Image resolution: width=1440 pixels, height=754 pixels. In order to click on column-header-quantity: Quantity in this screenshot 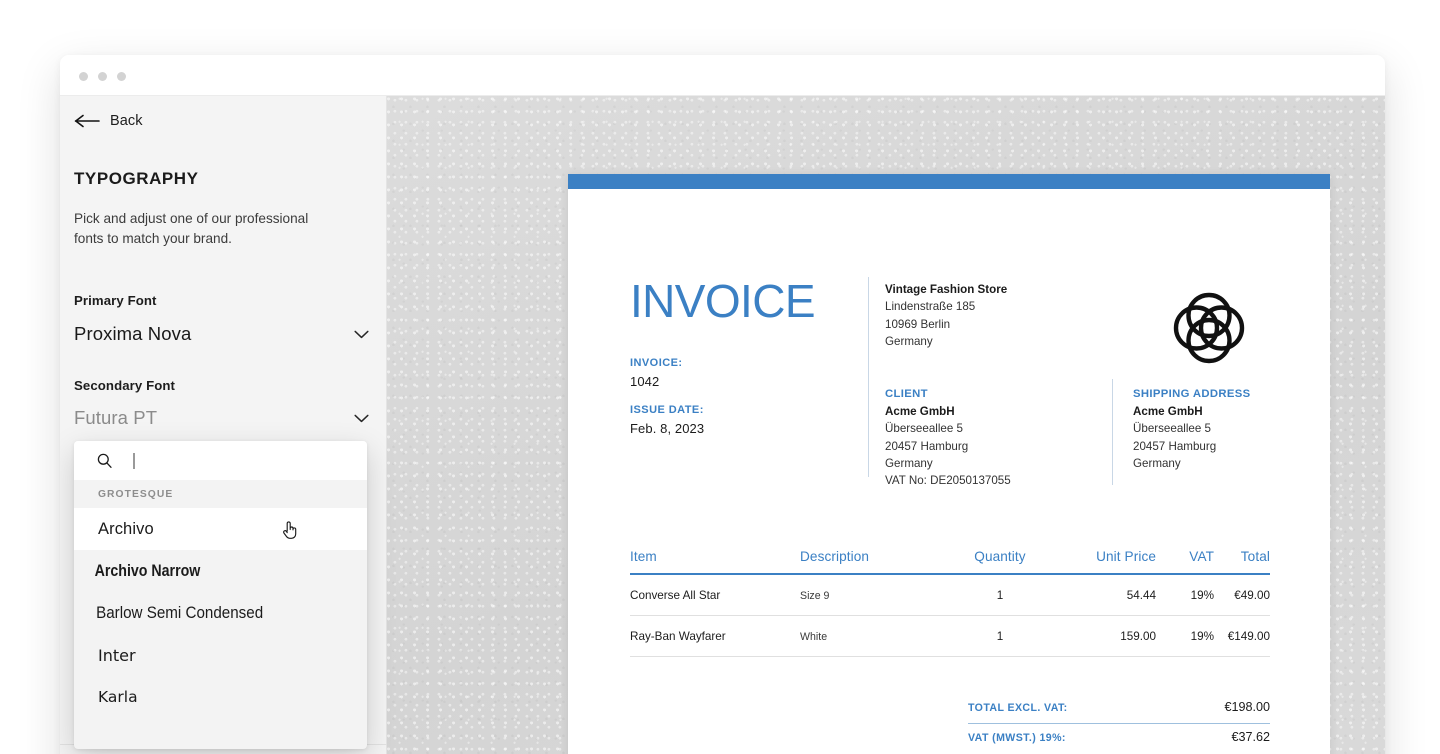, I will do `click(1000, 556)`.